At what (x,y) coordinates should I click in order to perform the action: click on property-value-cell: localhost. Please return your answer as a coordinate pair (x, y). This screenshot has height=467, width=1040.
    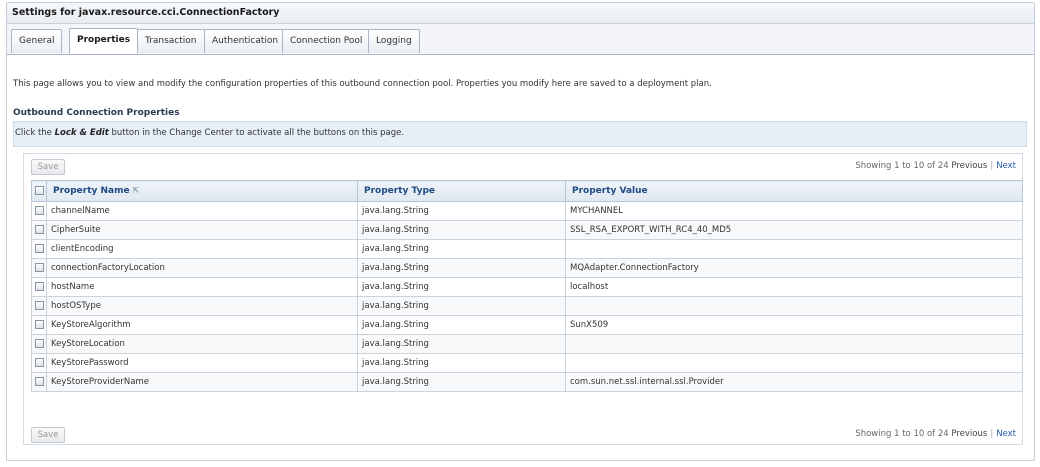
    Looking at the image, I should click on (794, 287).